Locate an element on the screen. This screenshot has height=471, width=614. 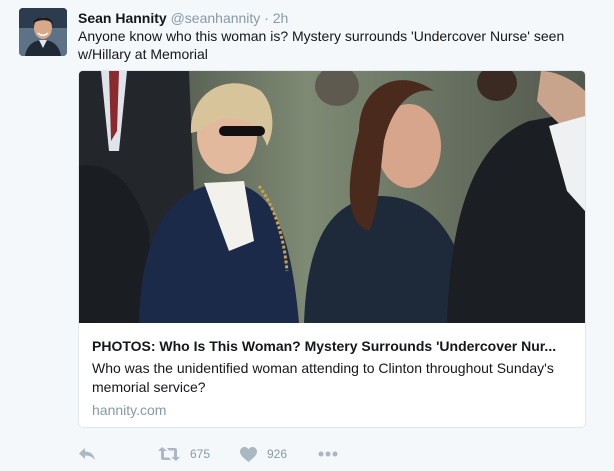
like-button: 926 is located at coordinates (263, 454).